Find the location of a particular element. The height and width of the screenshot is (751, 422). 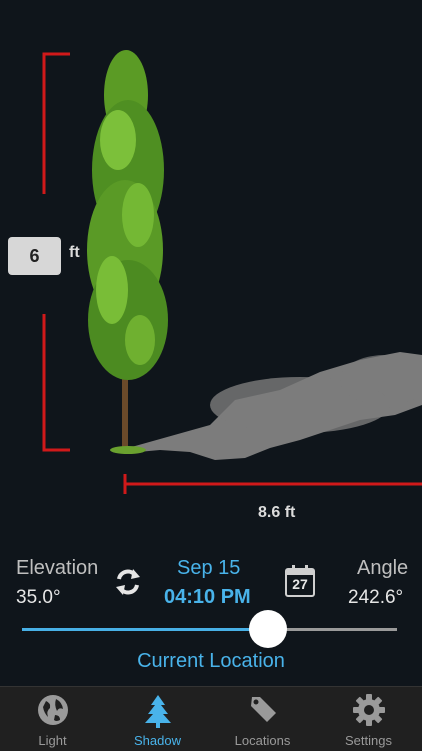

tab-locations-label: Locations is located at coordinates (262, 740).